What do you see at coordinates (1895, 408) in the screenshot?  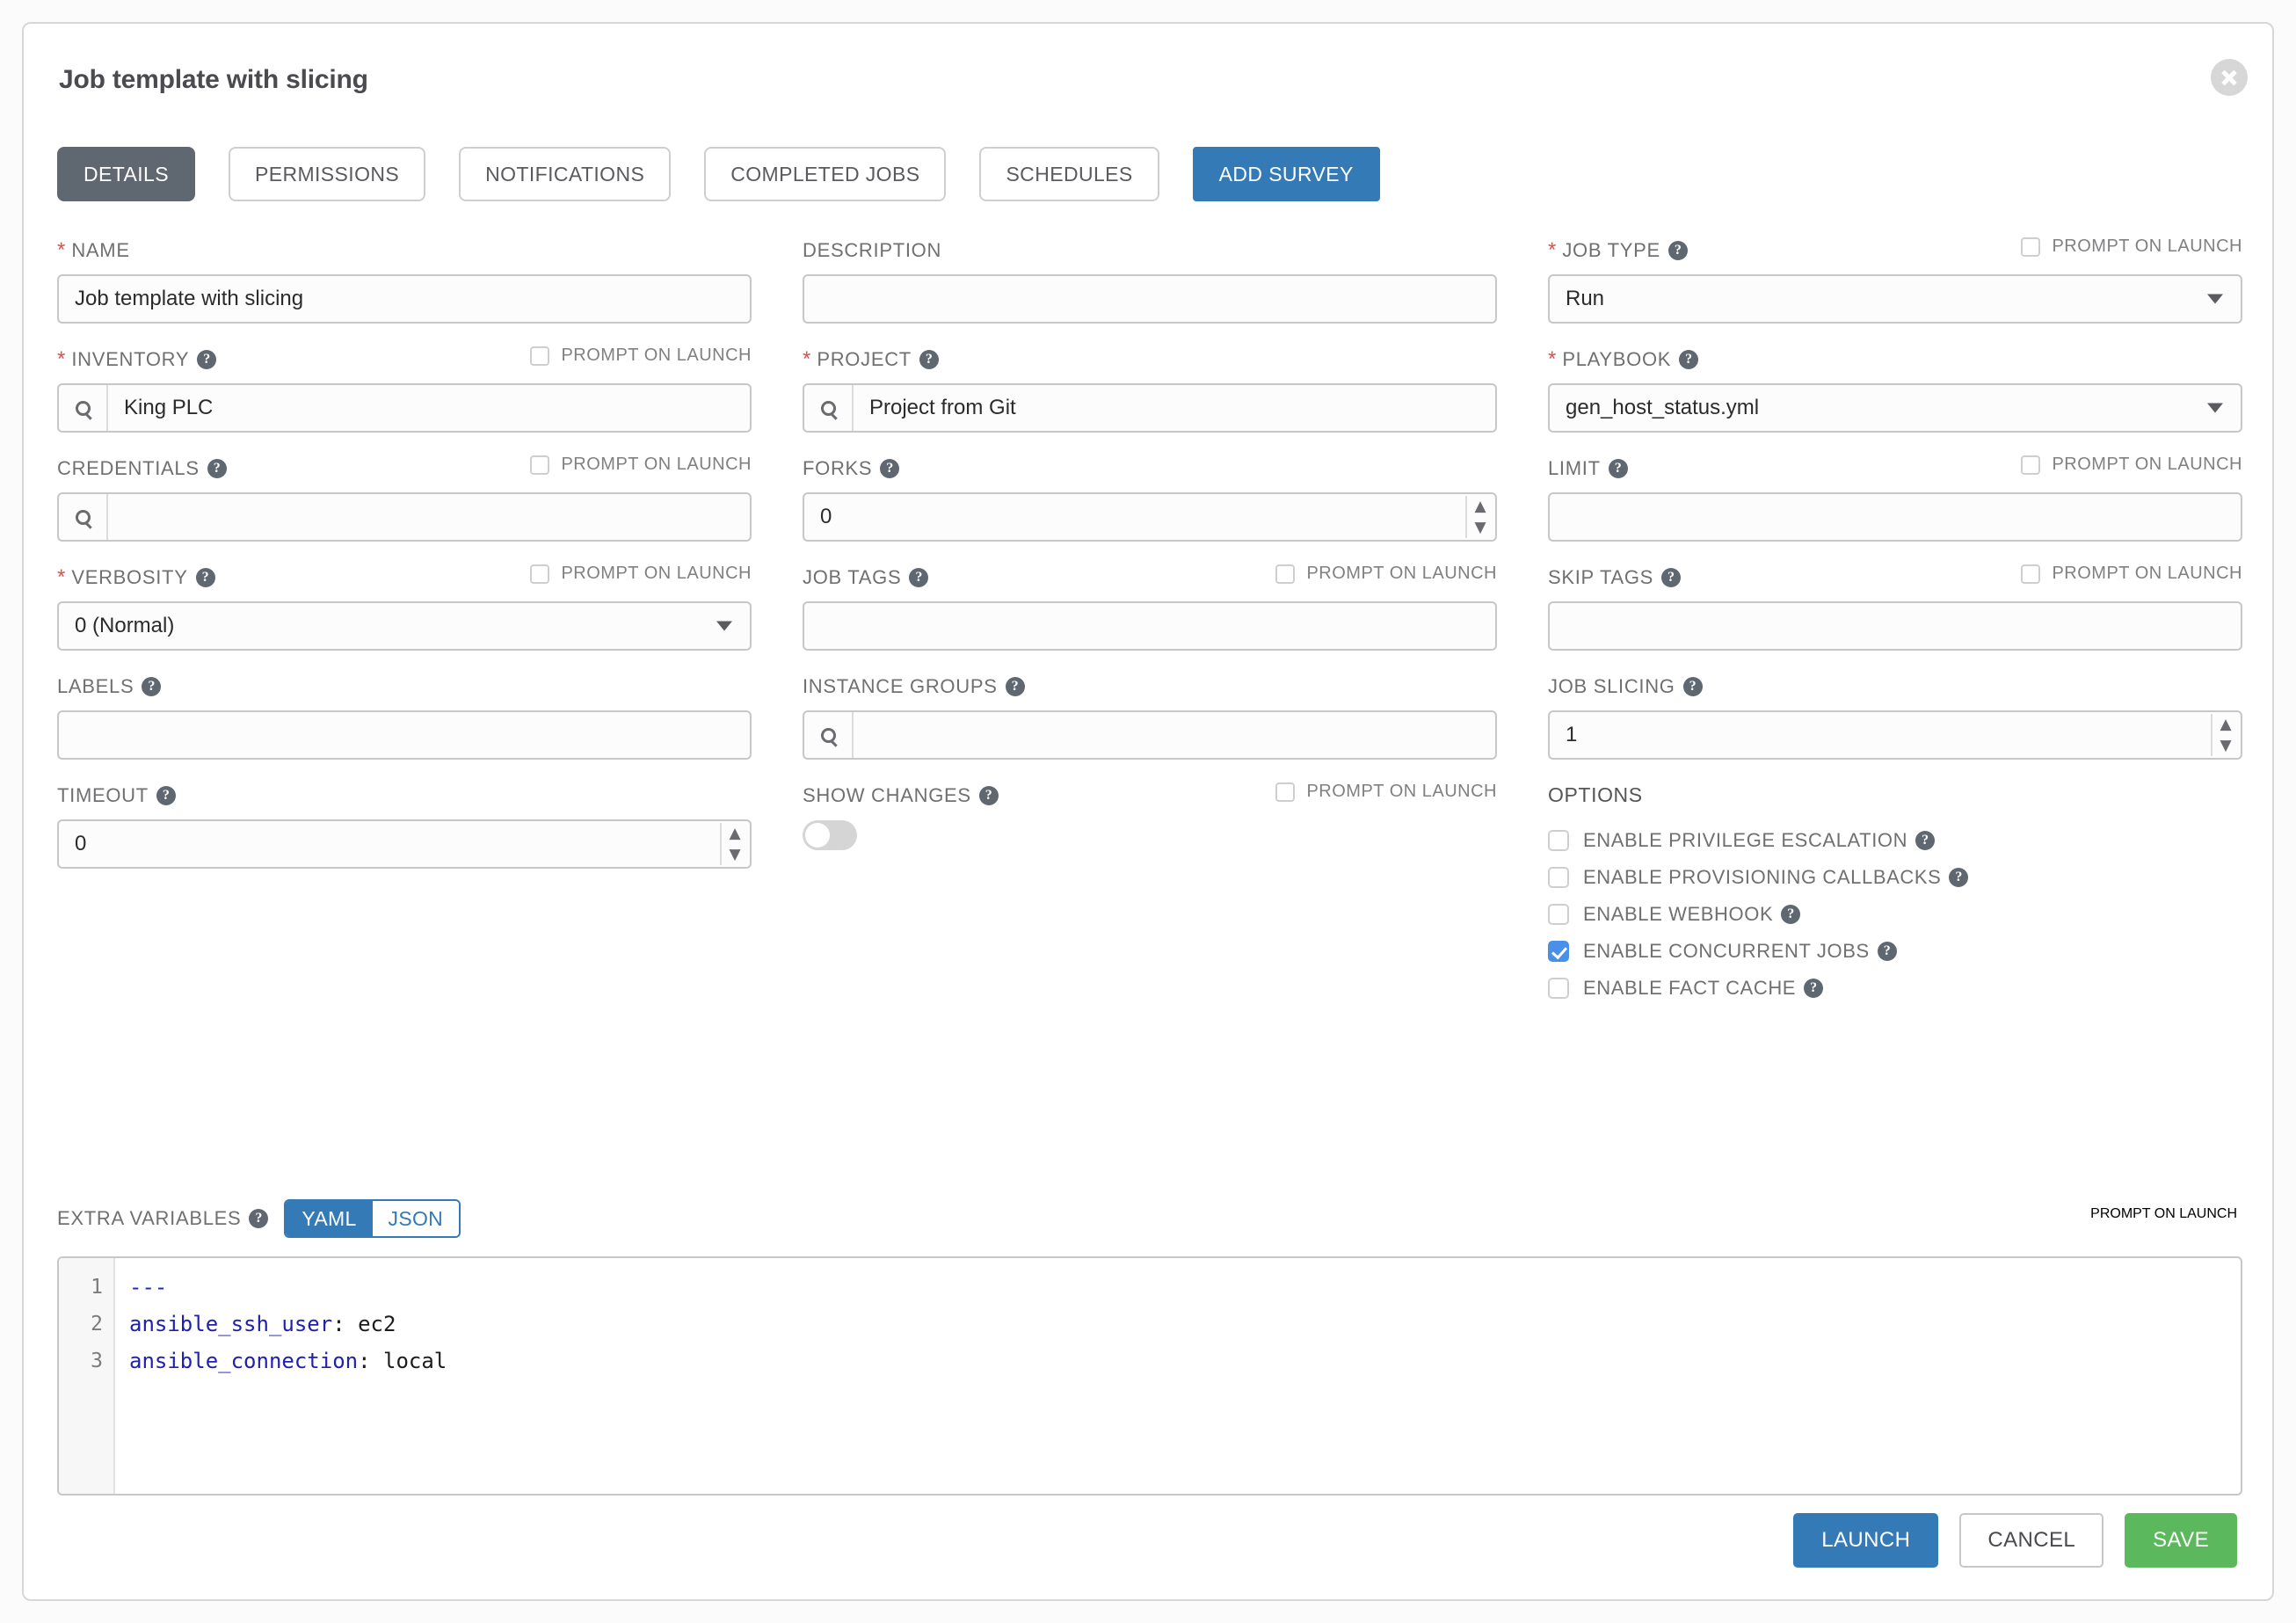 I see `playbook-select: gen_host_status.yml` at bounding box center [1895, 408].